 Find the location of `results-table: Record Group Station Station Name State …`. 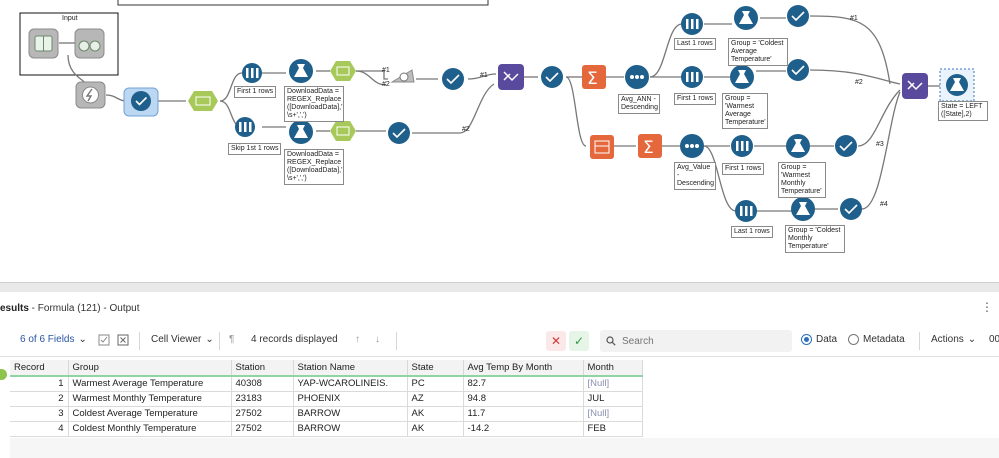

results-table: Record Group Station Station Name State … is located at coordinates (326, 398).